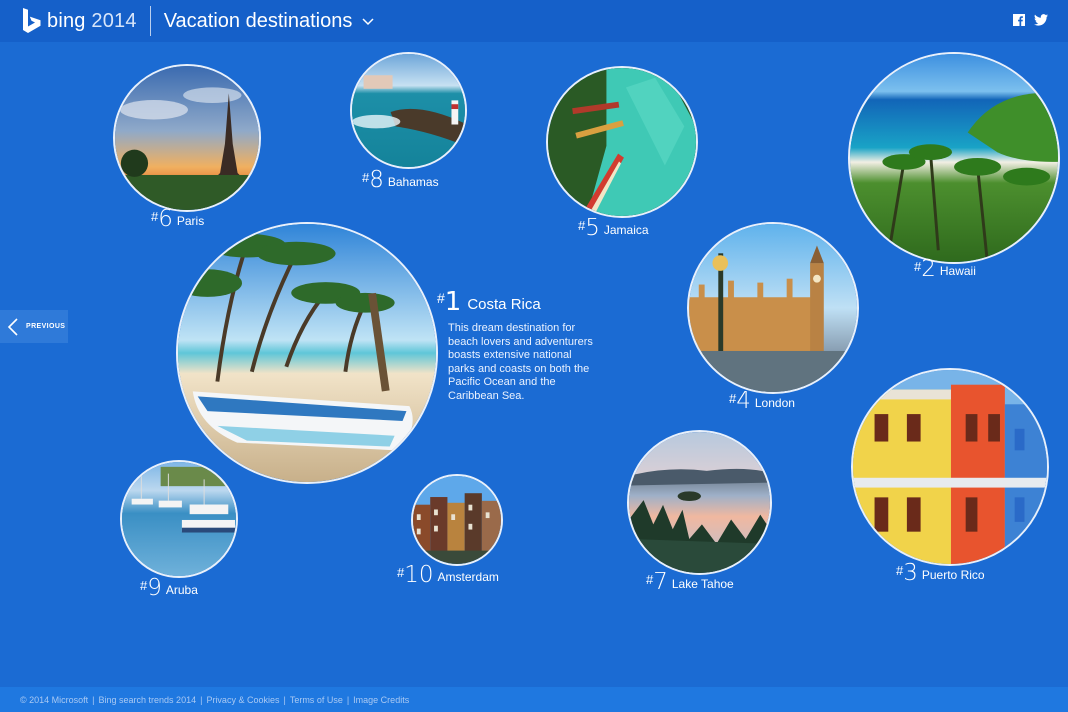  What do you see at coordinates (181, 590) in the screenshot?
I see `destination-name: Aruba` at bounding box center [181, 590].